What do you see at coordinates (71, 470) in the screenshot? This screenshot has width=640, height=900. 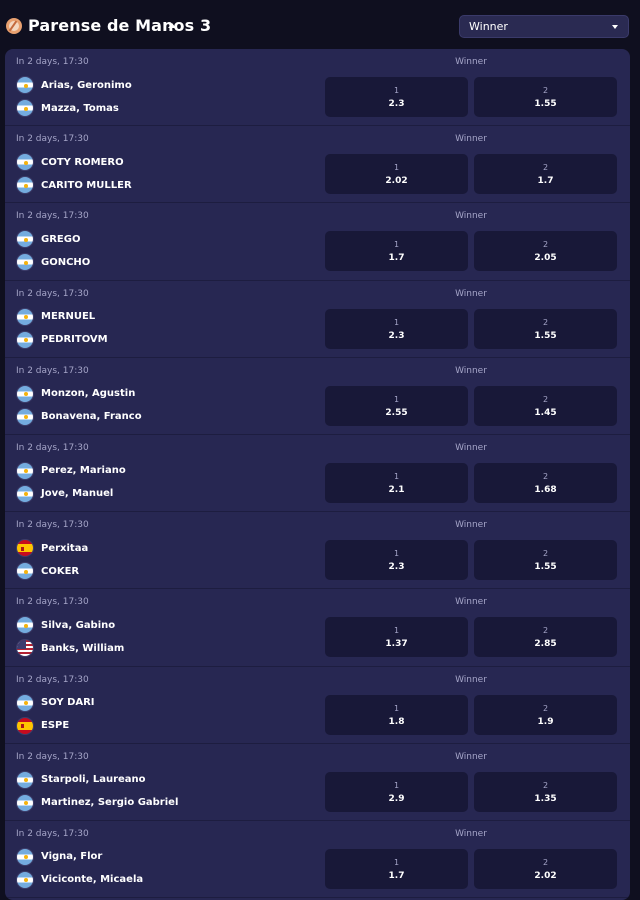 I see `home-team: Perez, Mariano` at bounding box center [71, 470].